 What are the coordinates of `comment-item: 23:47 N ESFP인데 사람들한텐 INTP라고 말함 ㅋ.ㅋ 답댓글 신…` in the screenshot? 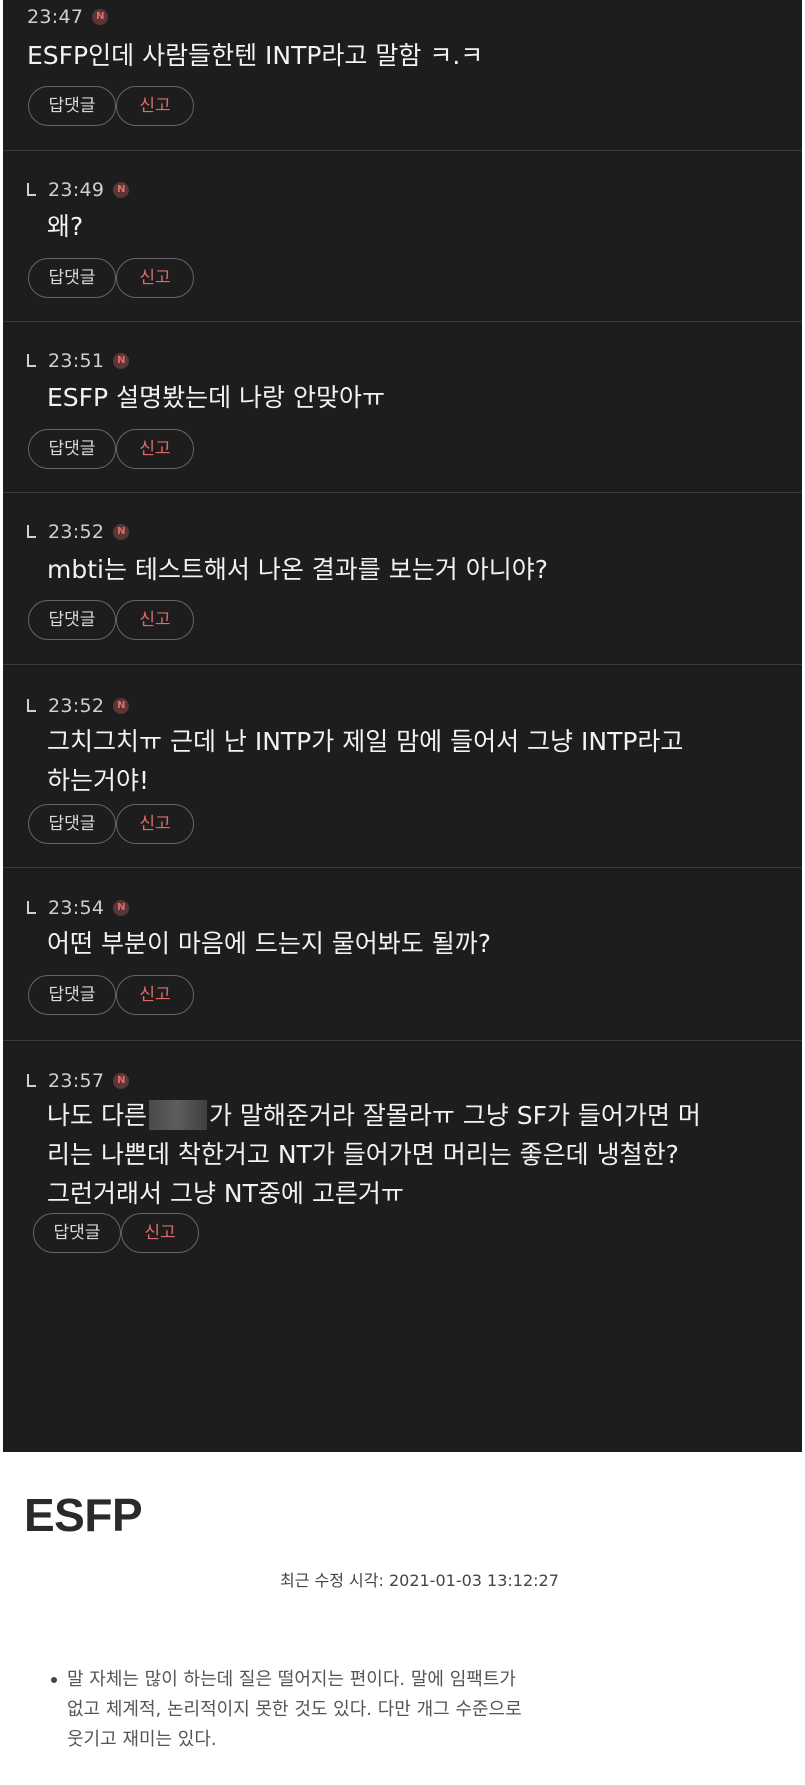 It's located at (402, 75).